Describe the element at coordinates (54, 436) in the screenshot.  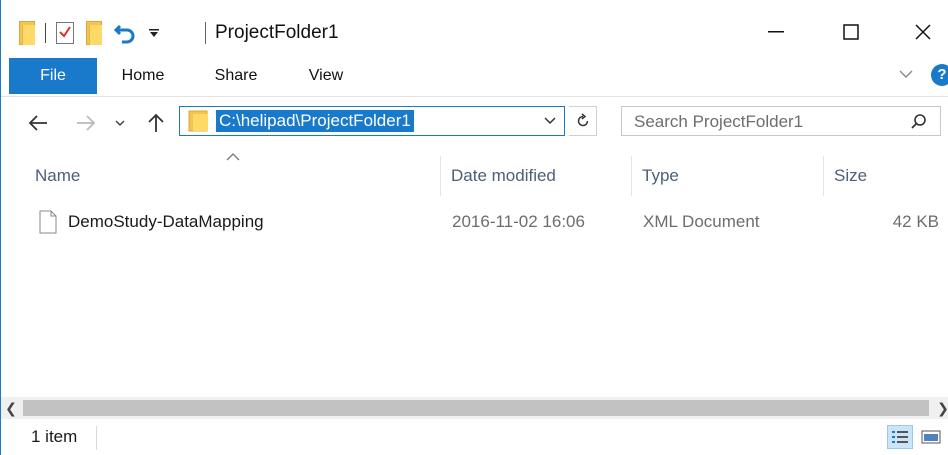
I see `item-count: 1 item` at that location.